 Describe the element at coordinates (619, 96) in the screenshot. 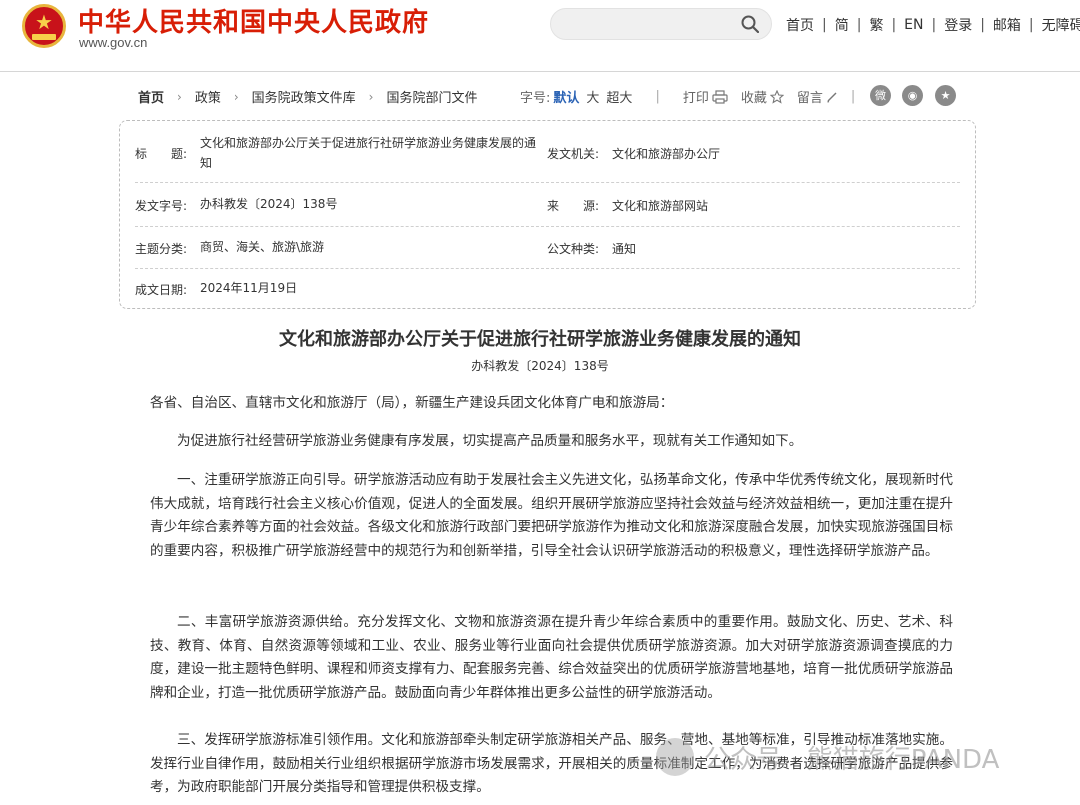

I see `font-size-xlarge-button: 超大` at that location.